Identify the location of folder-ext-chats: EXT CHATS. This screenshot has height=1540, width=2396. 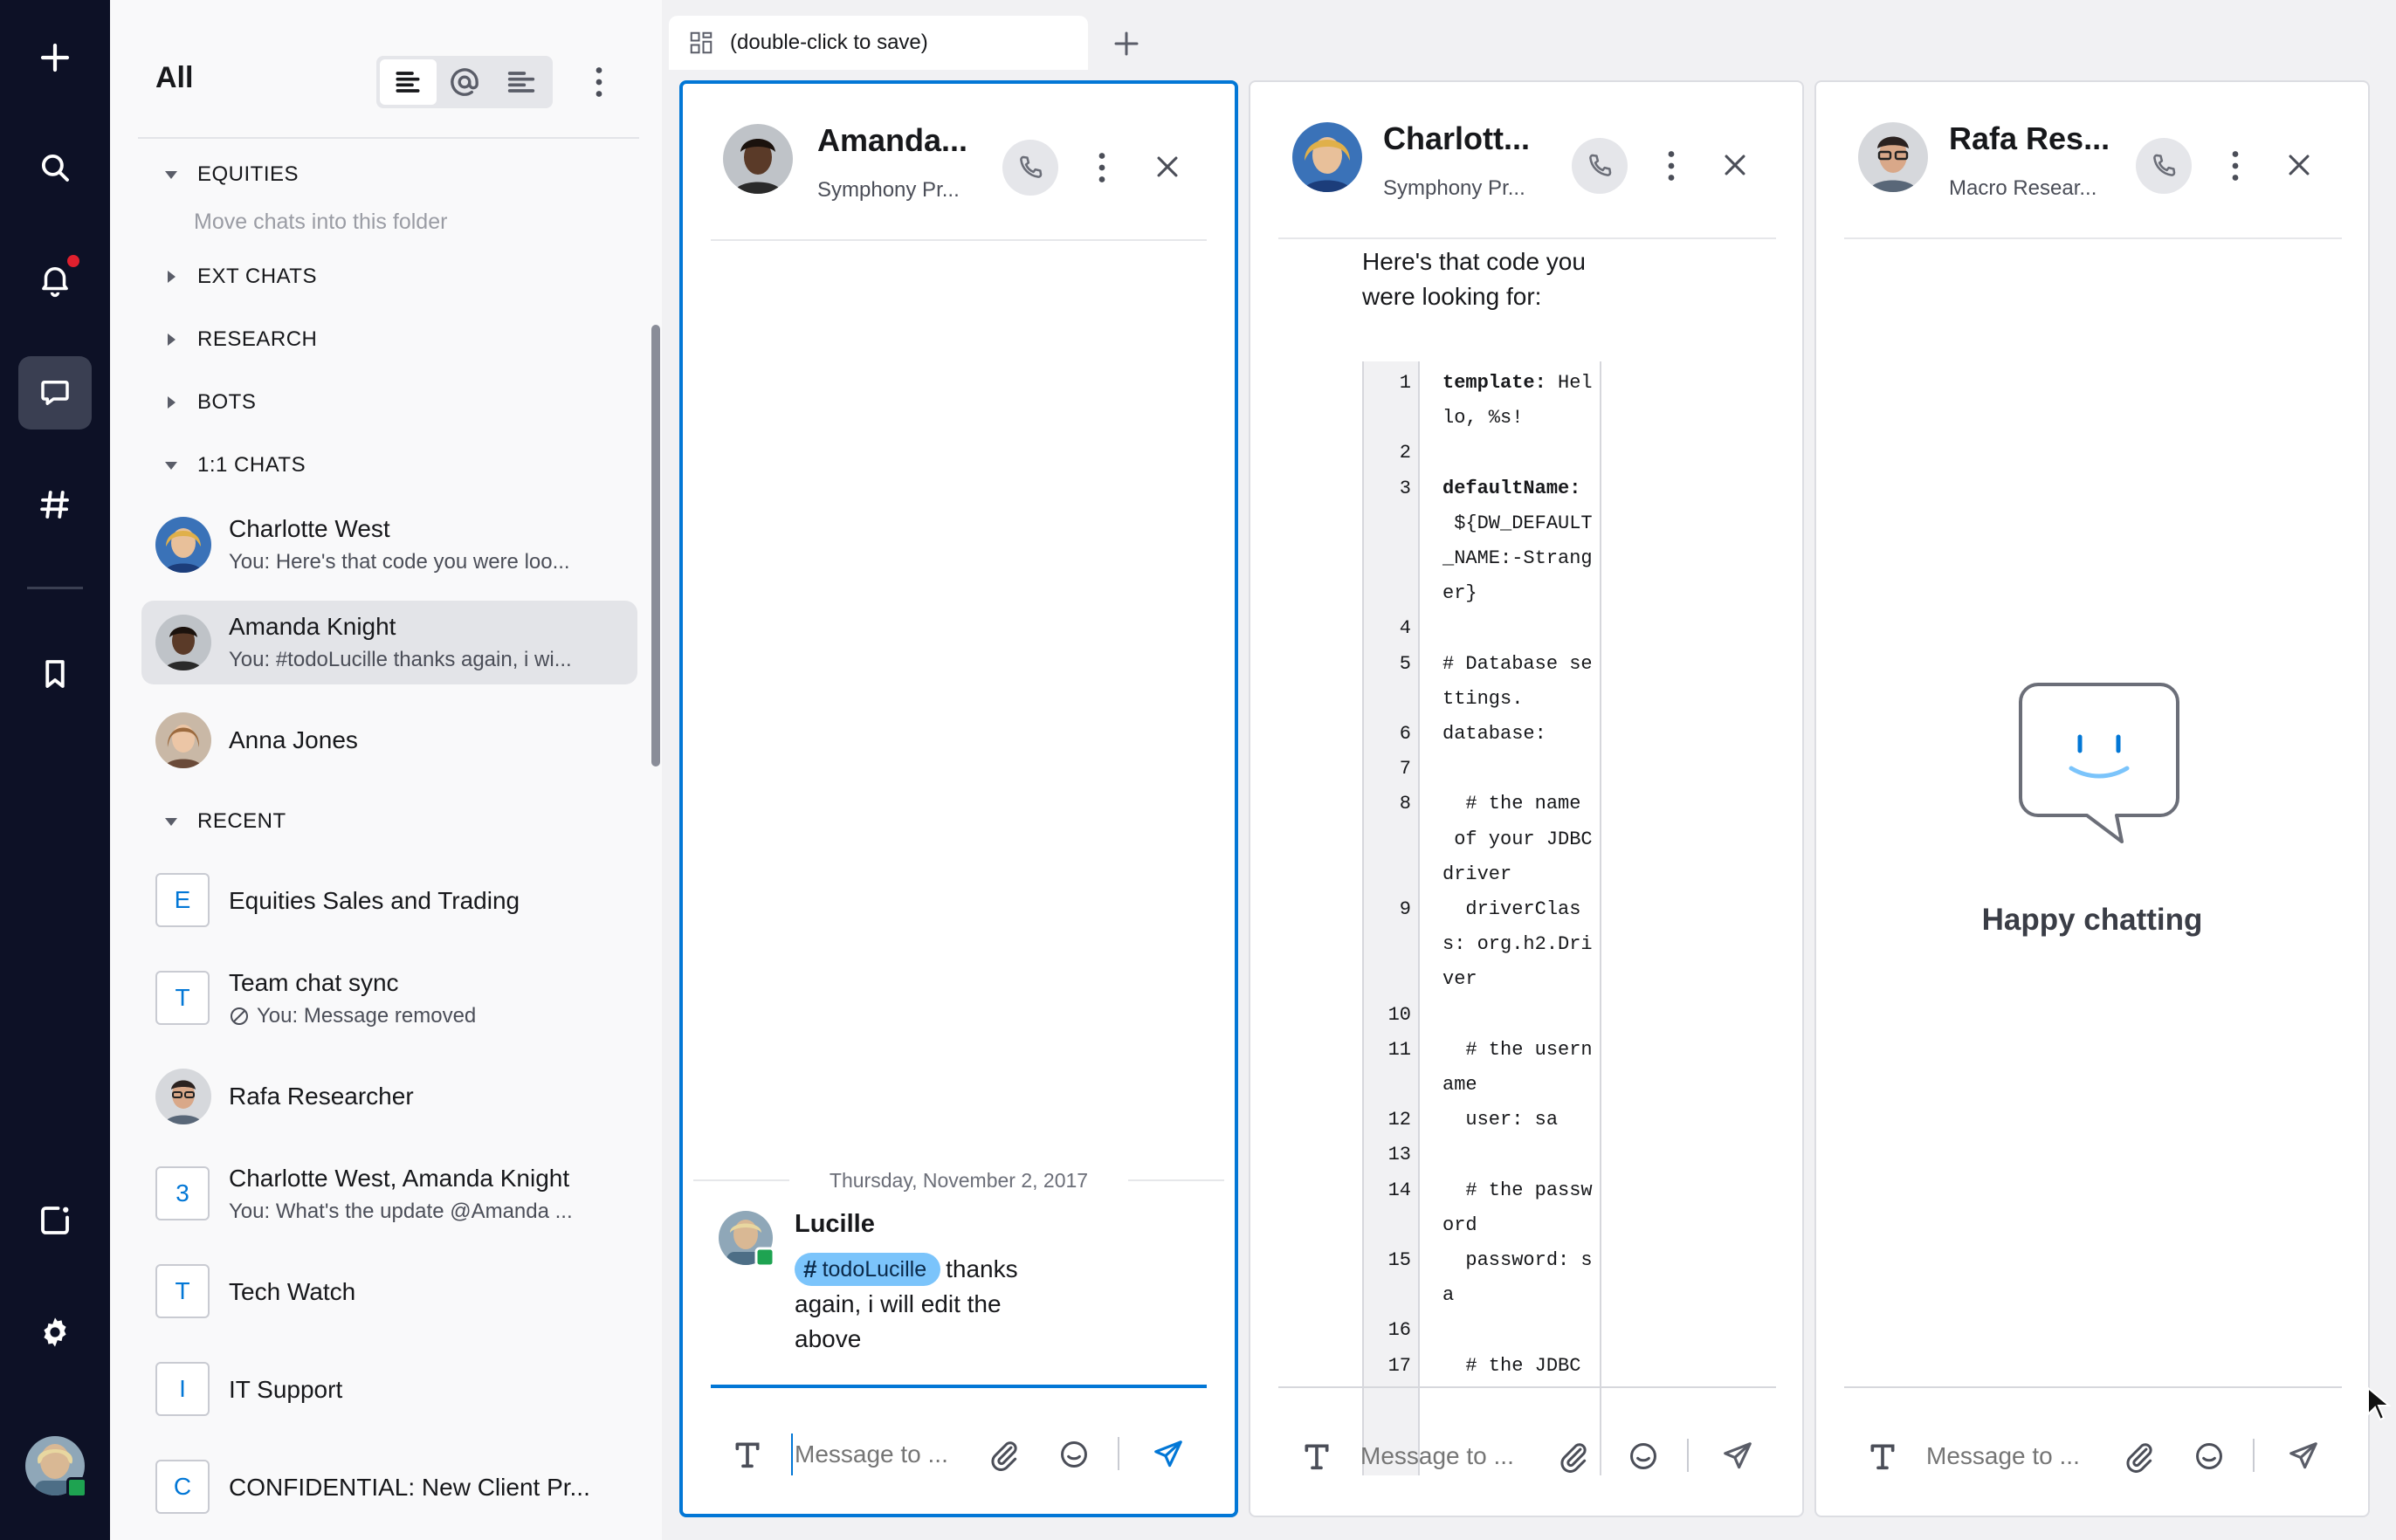
(238, 276).